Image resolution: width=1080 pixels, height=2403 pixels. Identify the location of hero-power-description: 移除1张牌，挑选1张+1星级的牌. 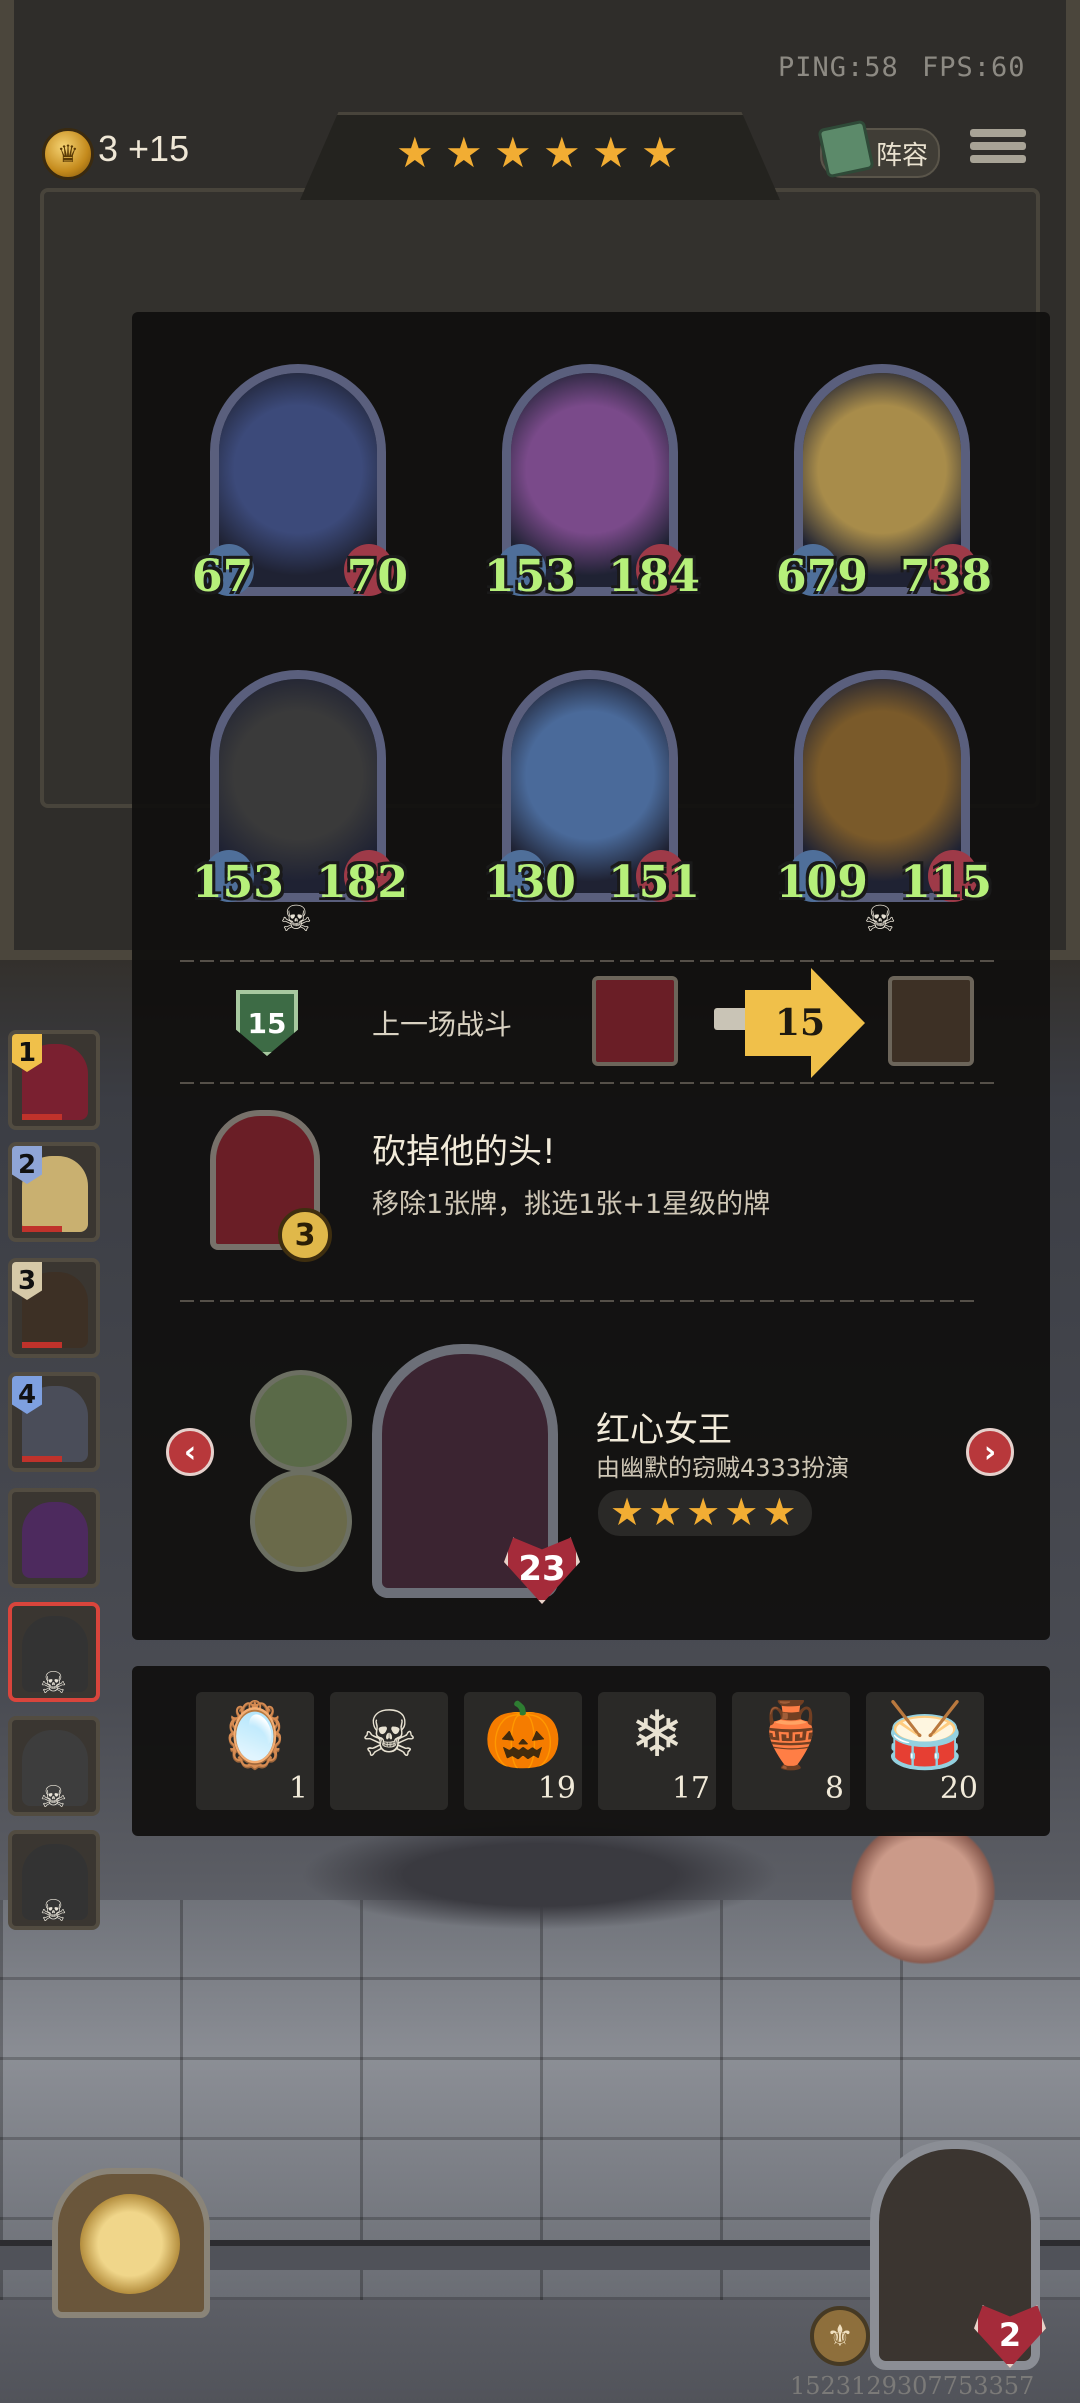
(571, 1204).